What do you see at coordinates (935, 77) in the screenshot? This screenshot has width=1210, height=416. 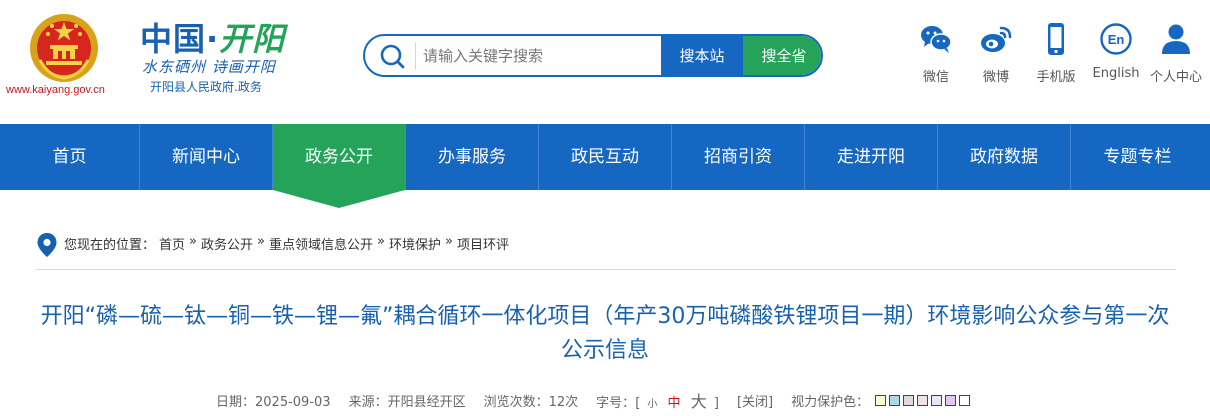 I see `tool-label: 微信` at bounding box center [935, 77].